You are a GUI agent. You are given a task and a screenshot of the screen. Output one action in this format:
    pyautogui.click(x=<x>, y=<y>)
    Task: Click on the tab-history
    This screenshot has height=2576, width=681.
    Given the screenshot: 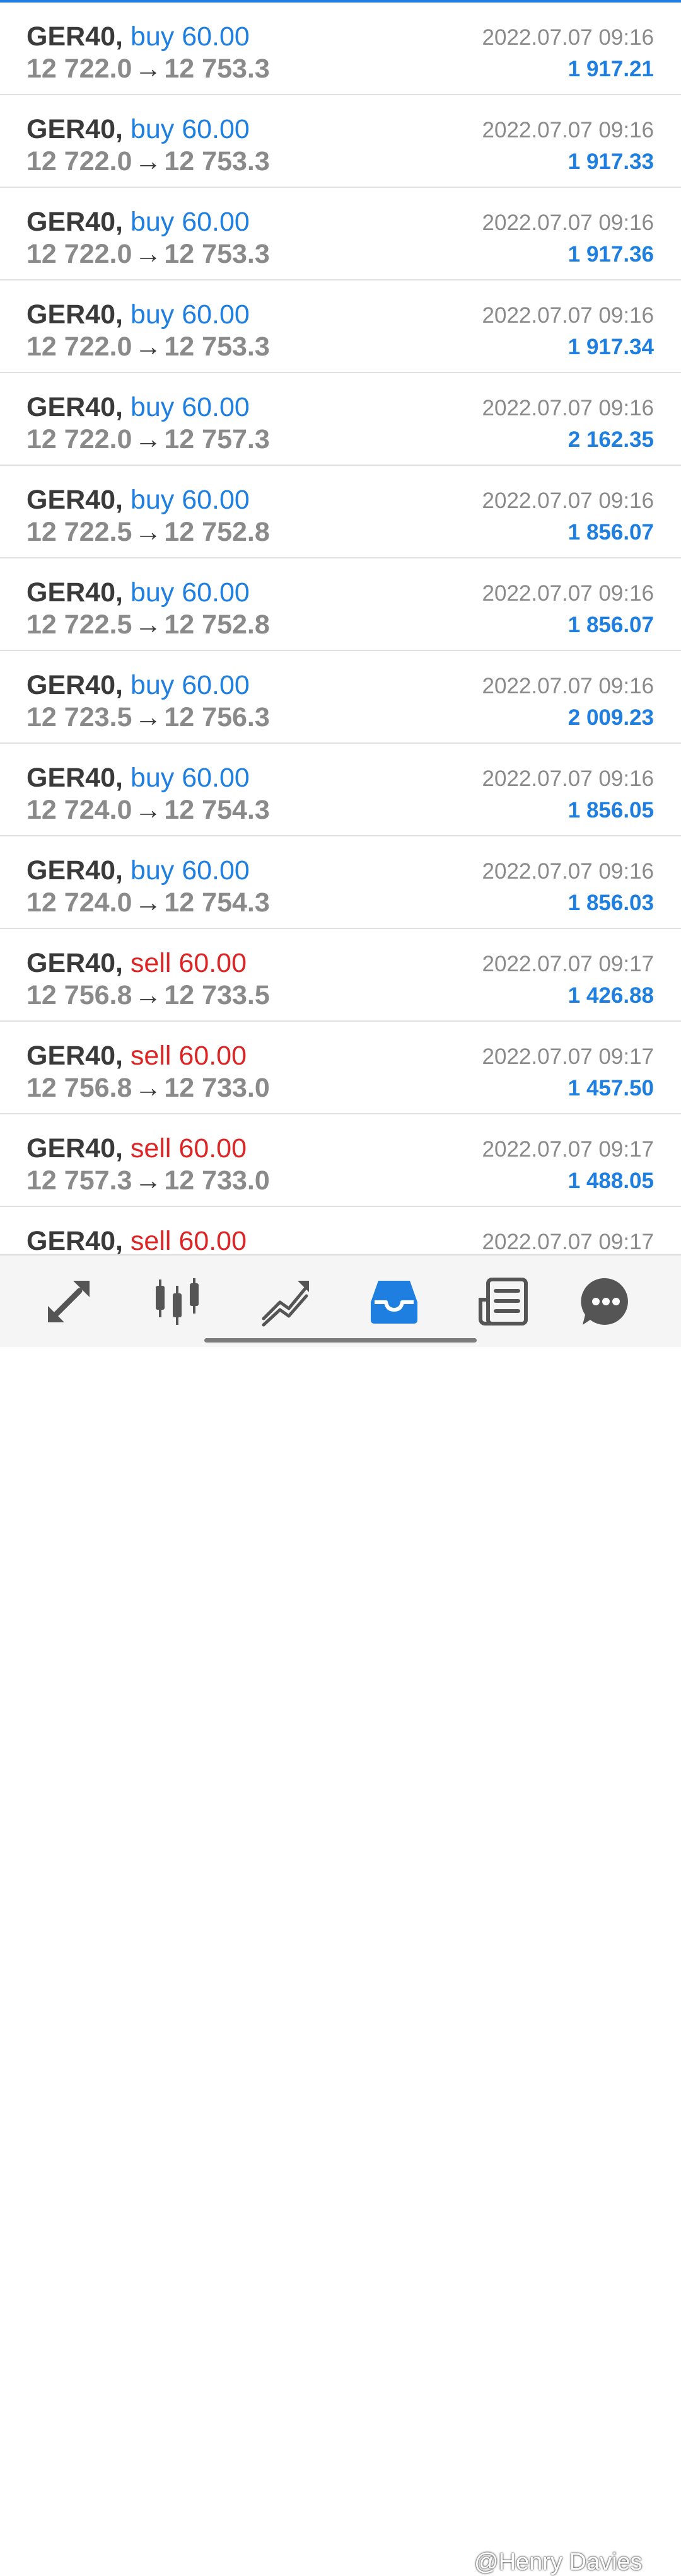 What is the action you would take?
    pyautogui.click(x=394, y=1301)
    